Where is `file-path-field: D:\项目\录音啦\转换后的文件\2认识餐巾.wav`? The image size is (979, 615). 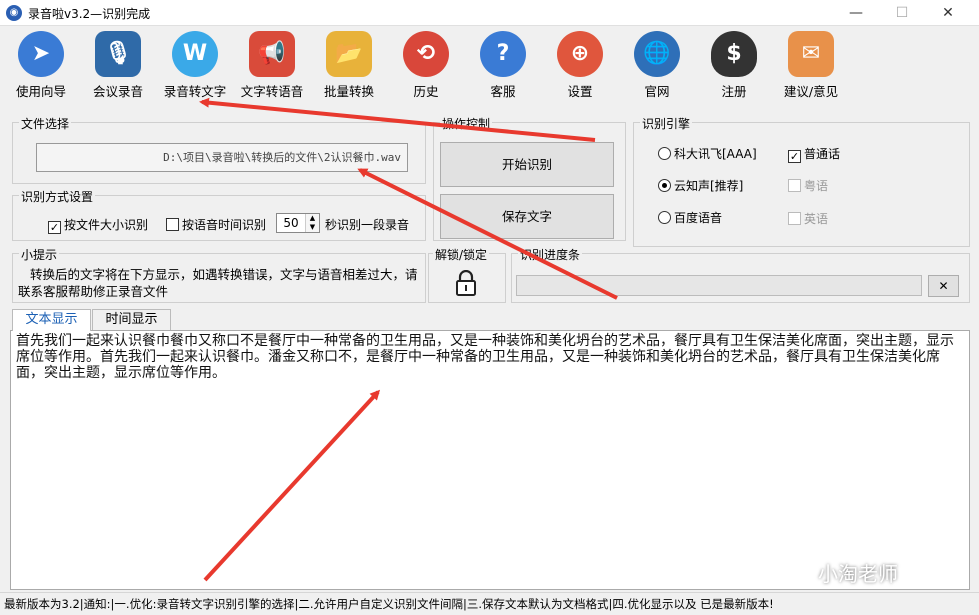
file-path-field: D:\项目\录音啦\转换后的文件\2认识餐巾.wav is located at coordinates (222, 157).